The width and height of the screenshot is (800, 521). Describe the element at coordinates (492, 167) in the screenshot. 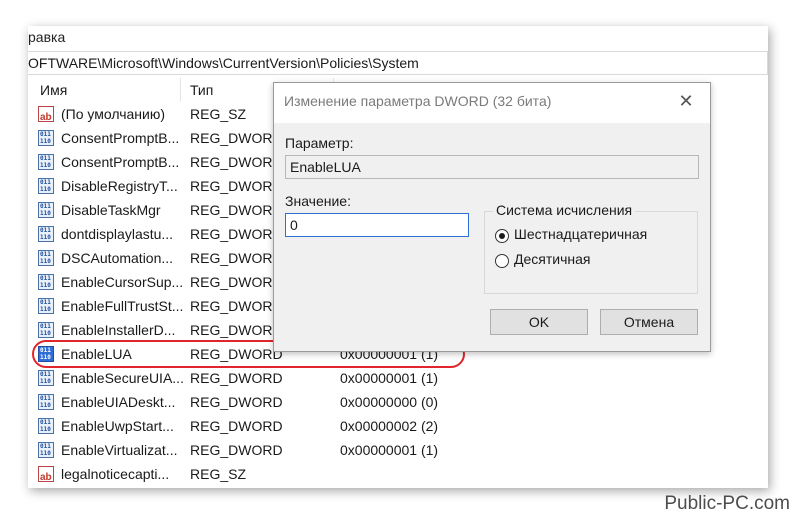

I see `param-name-field: EnableLUA` at that location.